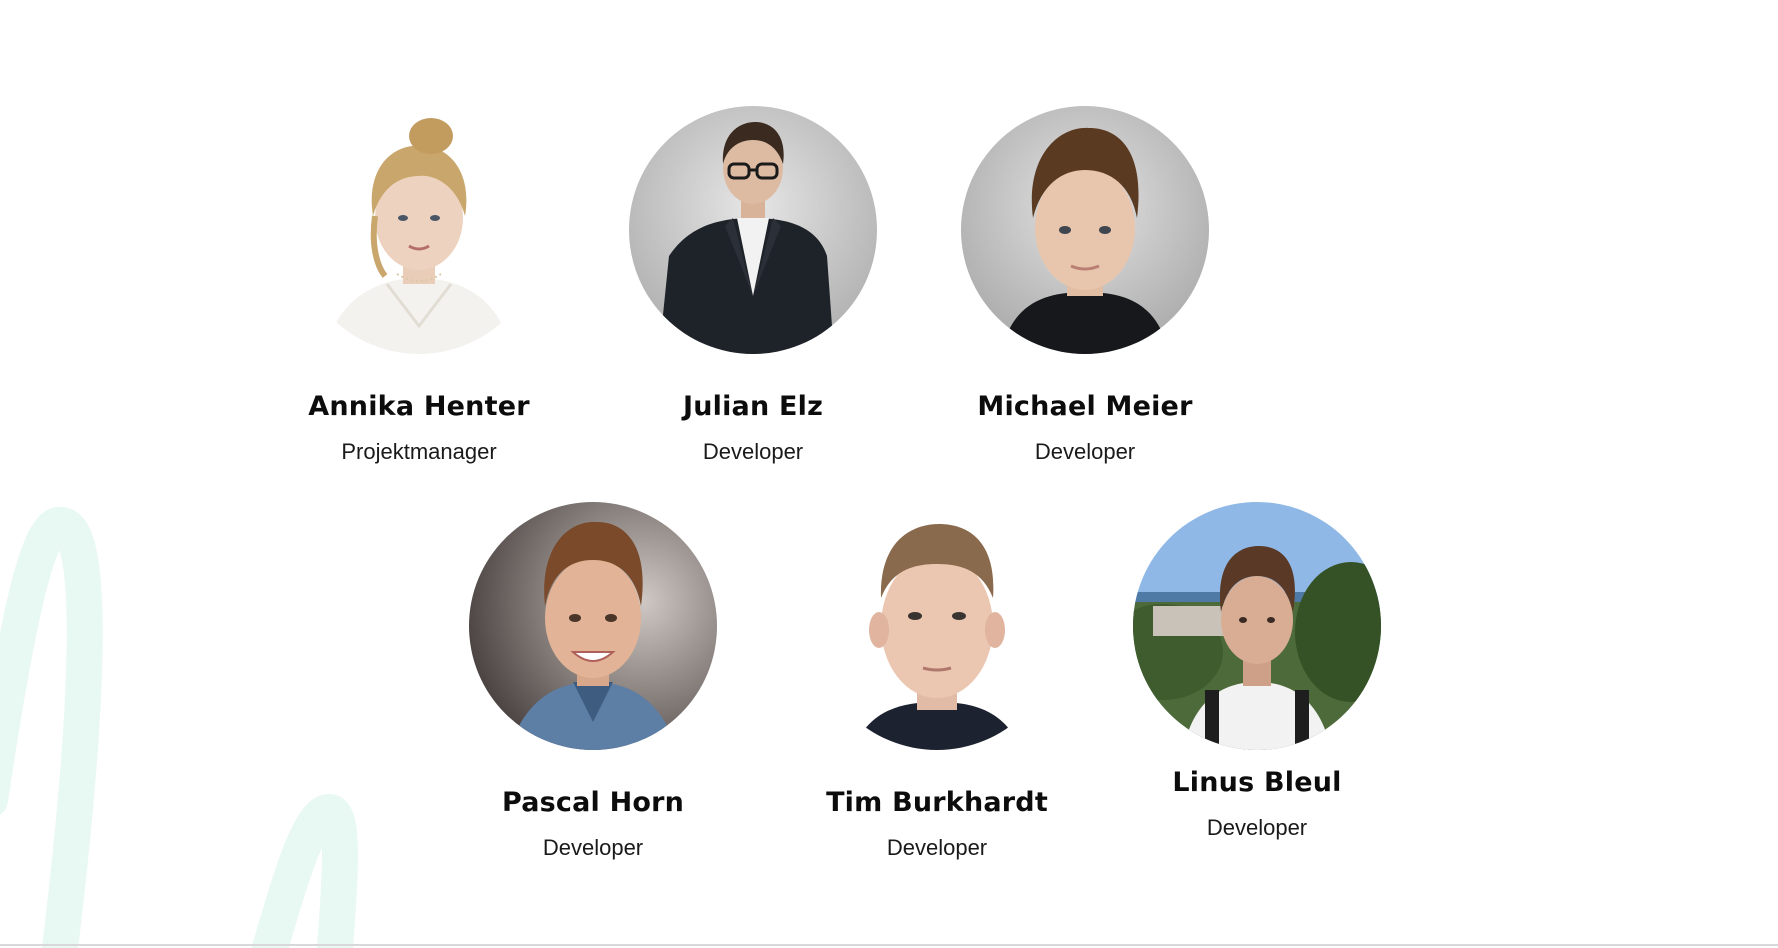 Image resolution: width=1778 pixels, height=948 pixels. What do you see at coordinates (937, 802) in the screenshot?
I see `member-name: Tim Burkhardt` at bounding box center [937, 802].